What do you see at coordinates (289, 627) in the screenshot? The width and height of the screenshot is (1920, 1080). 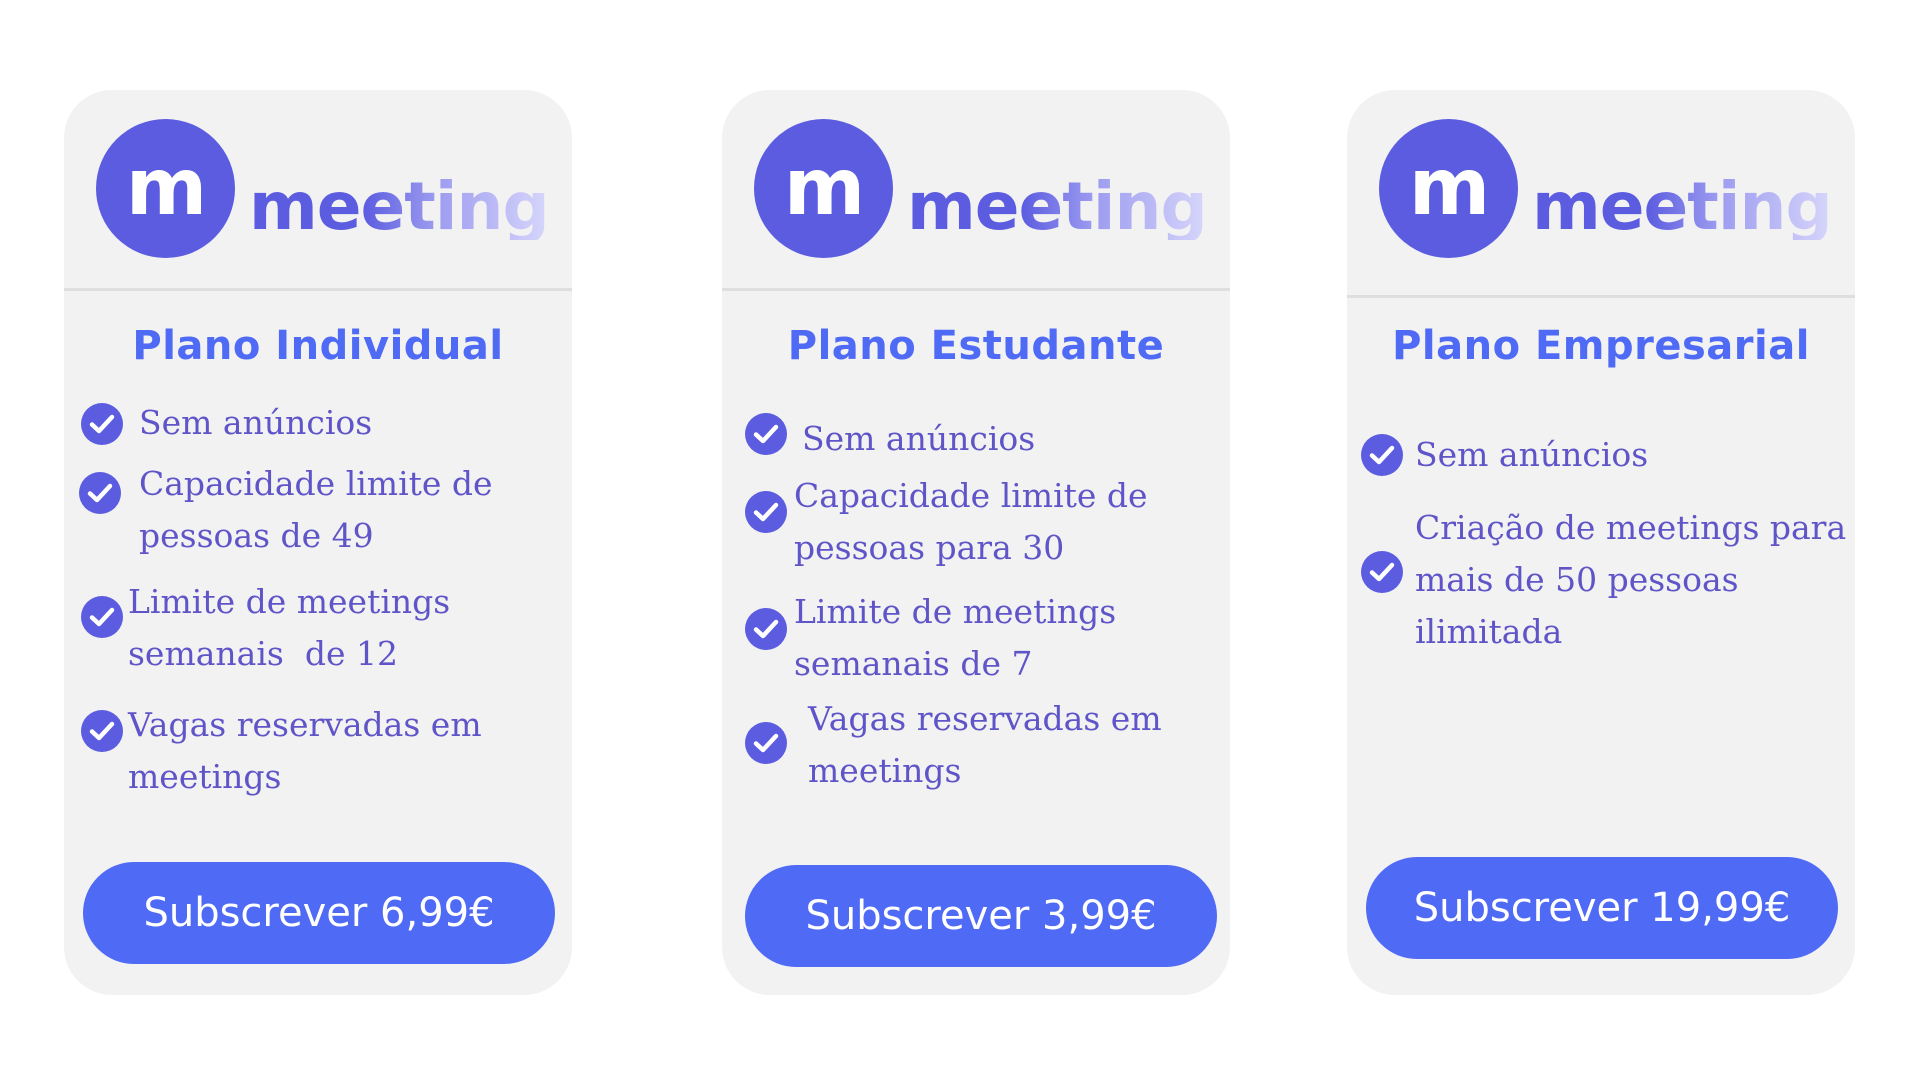 I see `feature-text: Limite de meetings semanais de 12` at bounding box center [289, 627].